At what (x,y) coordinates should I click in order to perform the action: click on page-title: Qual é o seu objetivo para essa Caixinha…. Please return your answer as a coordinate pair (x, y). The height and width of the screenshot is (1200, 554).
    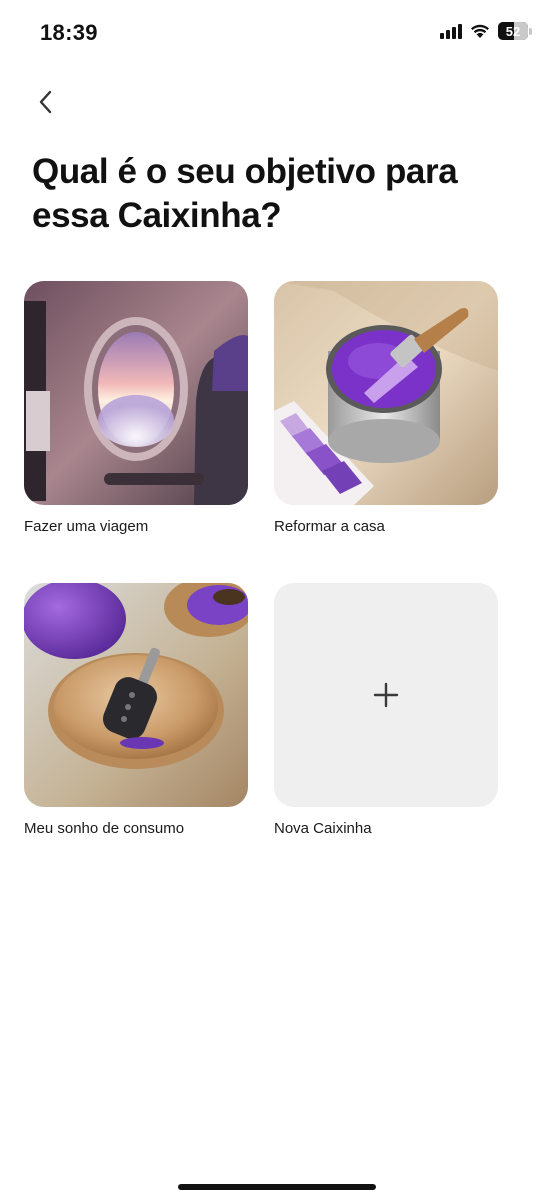
    Looking at the image, I should click on (245, 193).